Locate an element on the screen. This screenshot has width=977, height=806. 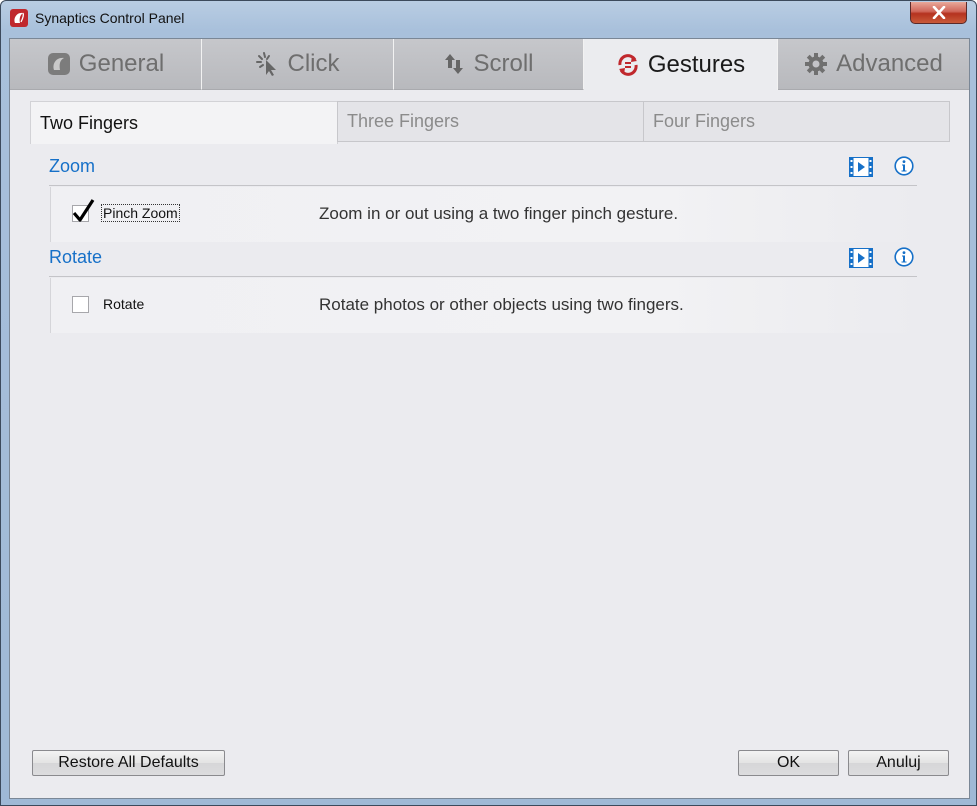
synaptics-app-icon is located at coordinates (19, 18).